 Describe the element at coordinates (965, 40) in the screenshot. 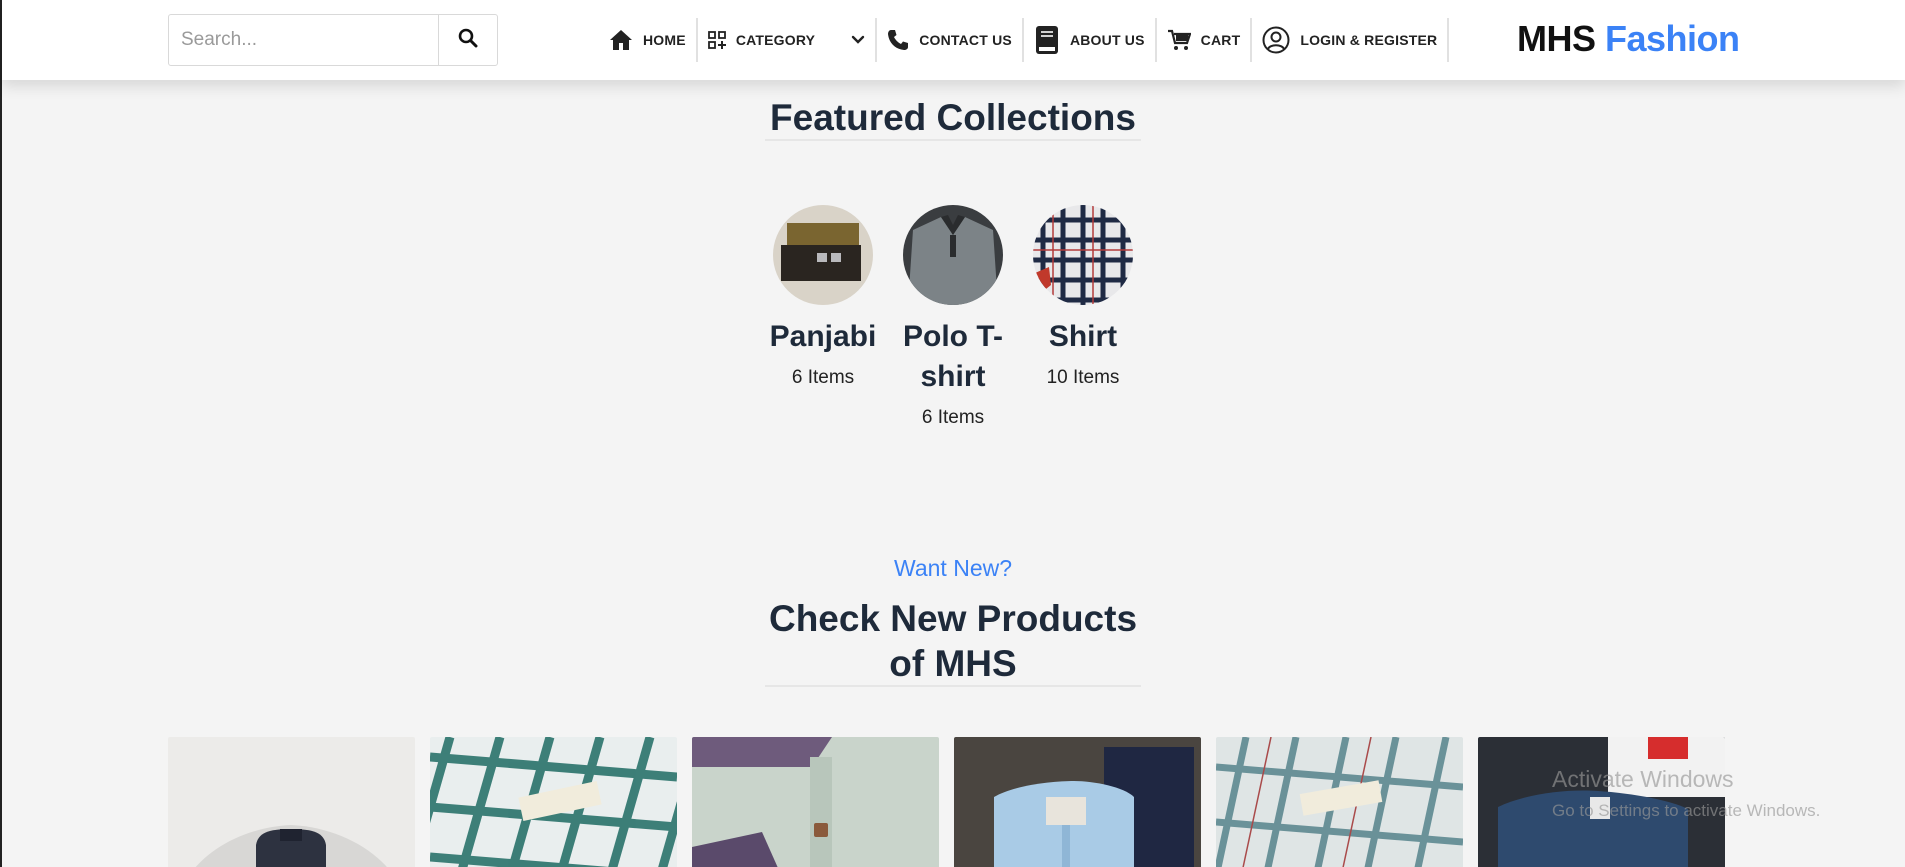

I see `nav-contact-label: CONTACT US` at that location.